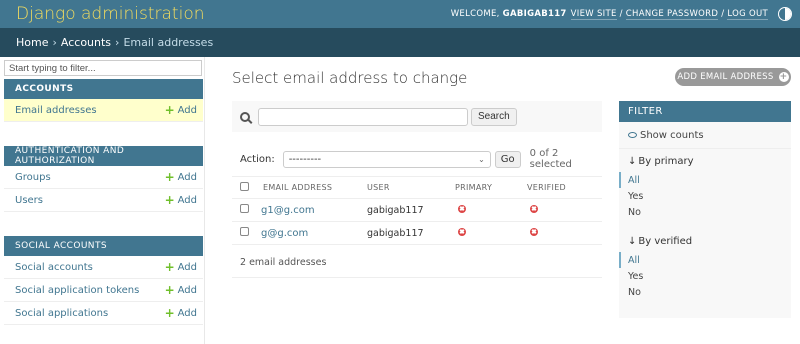 The image size is (800, 344). I want to click on breadcrumb-home: Home, so click(32, 42).